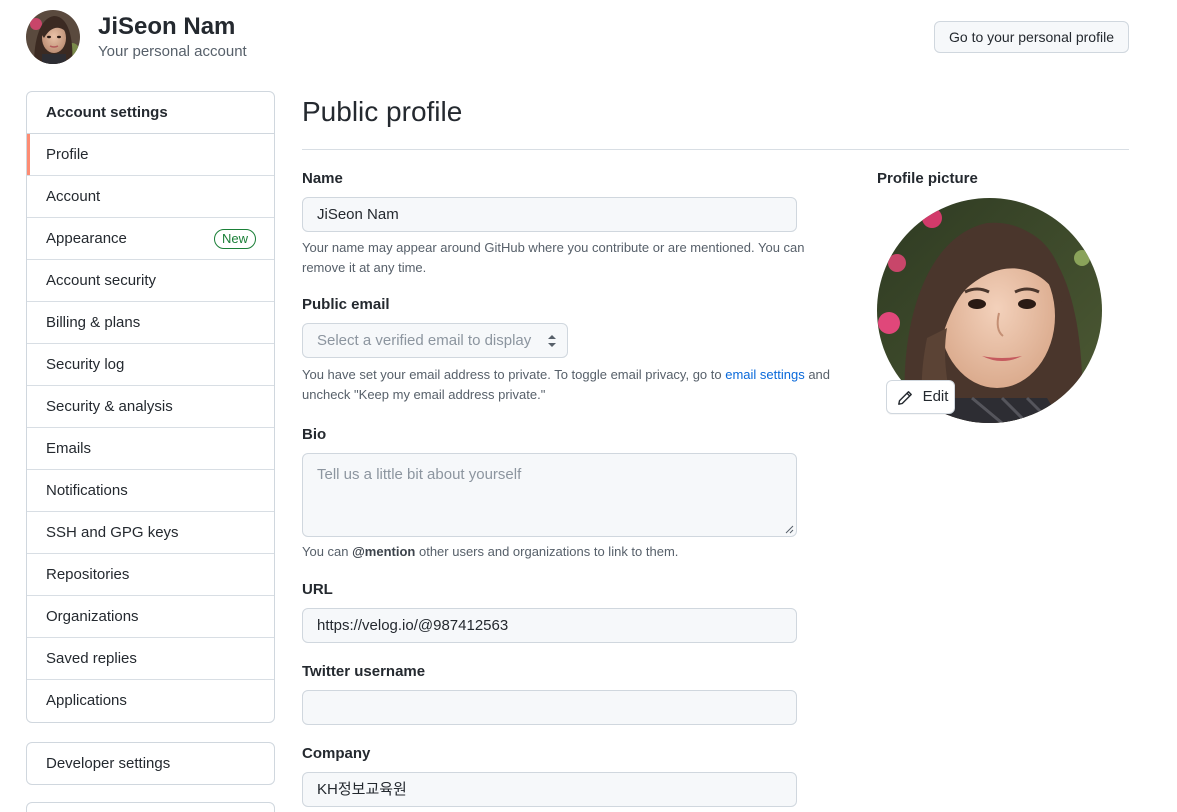  What do you see at coordinates (419, 474) in the screenshot?
I see `bio-placeholder: Tell us a little bit about yourself` at bounding box center [419, 474].